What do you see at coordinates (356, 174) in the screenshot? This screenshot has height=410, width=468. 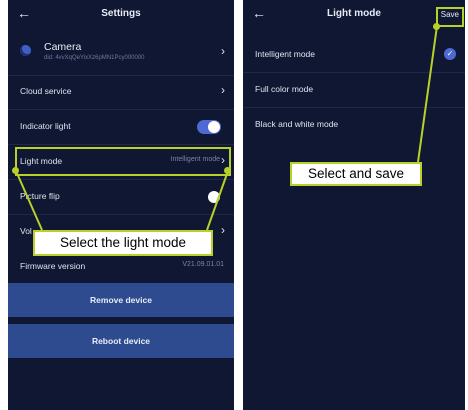 I see `callout-select-and-save: Select and save` at bounding box center [356, 174].